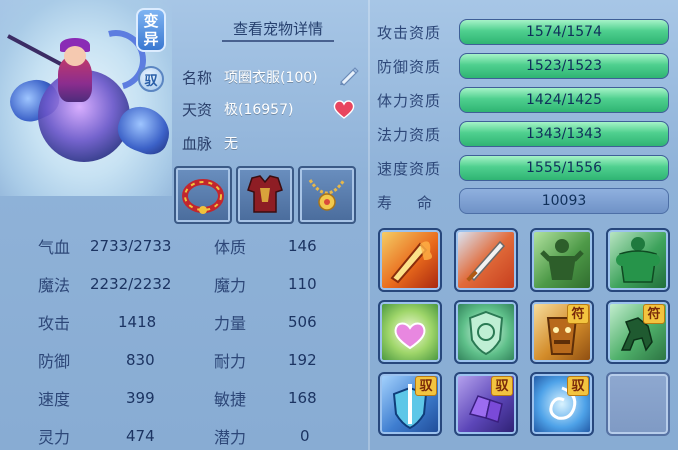  I want to click on attr-row: 法力资质 1343/1343, so click(523, 134).